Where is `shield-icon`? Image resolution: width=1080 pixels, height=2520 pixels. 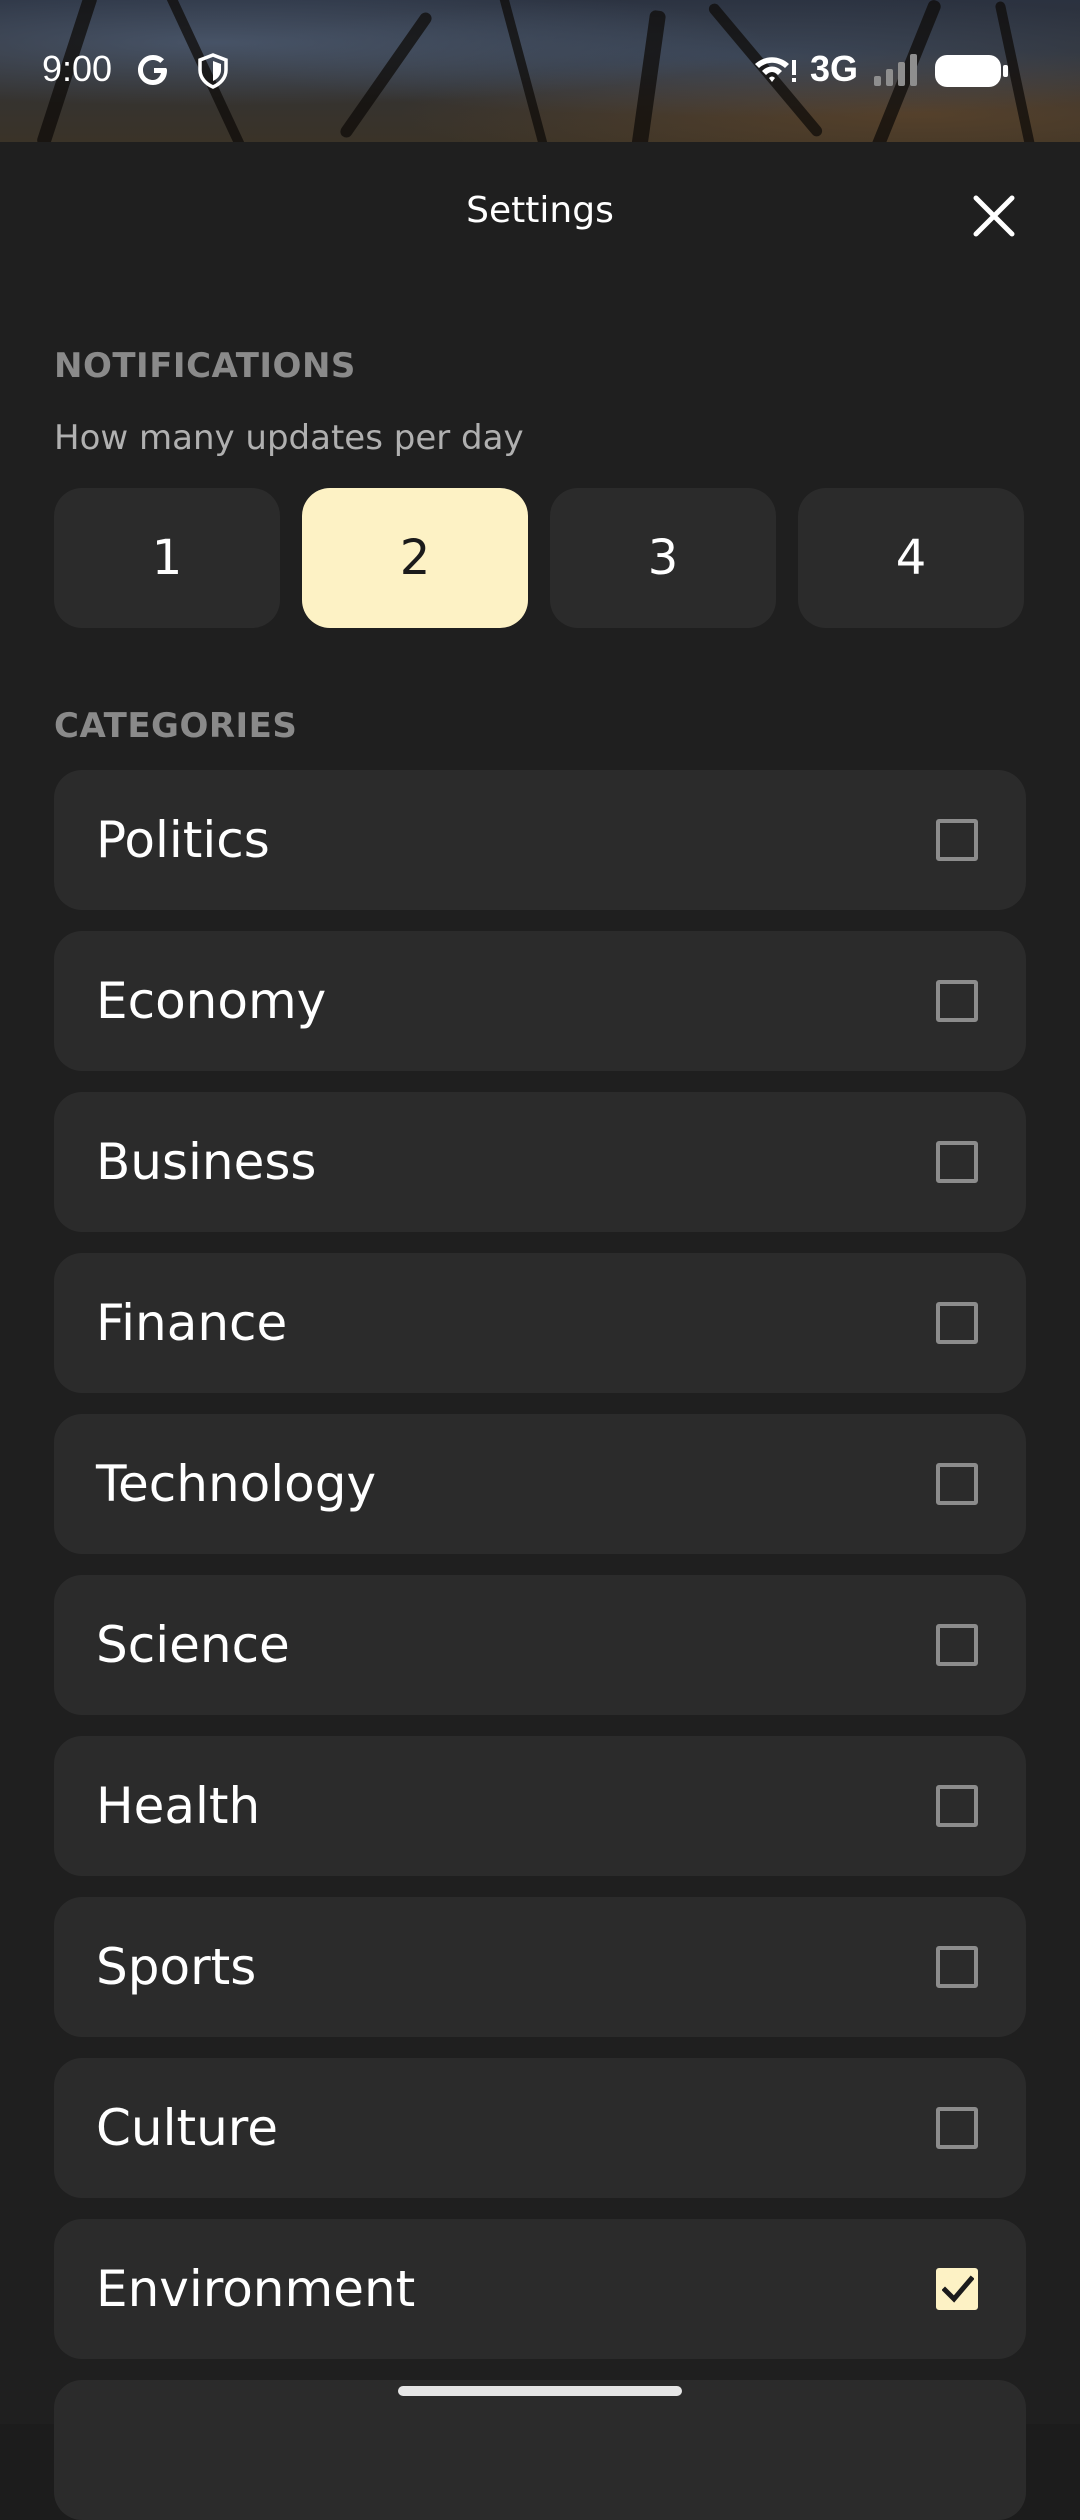
shield-icon is located at coordinates (213, 71).